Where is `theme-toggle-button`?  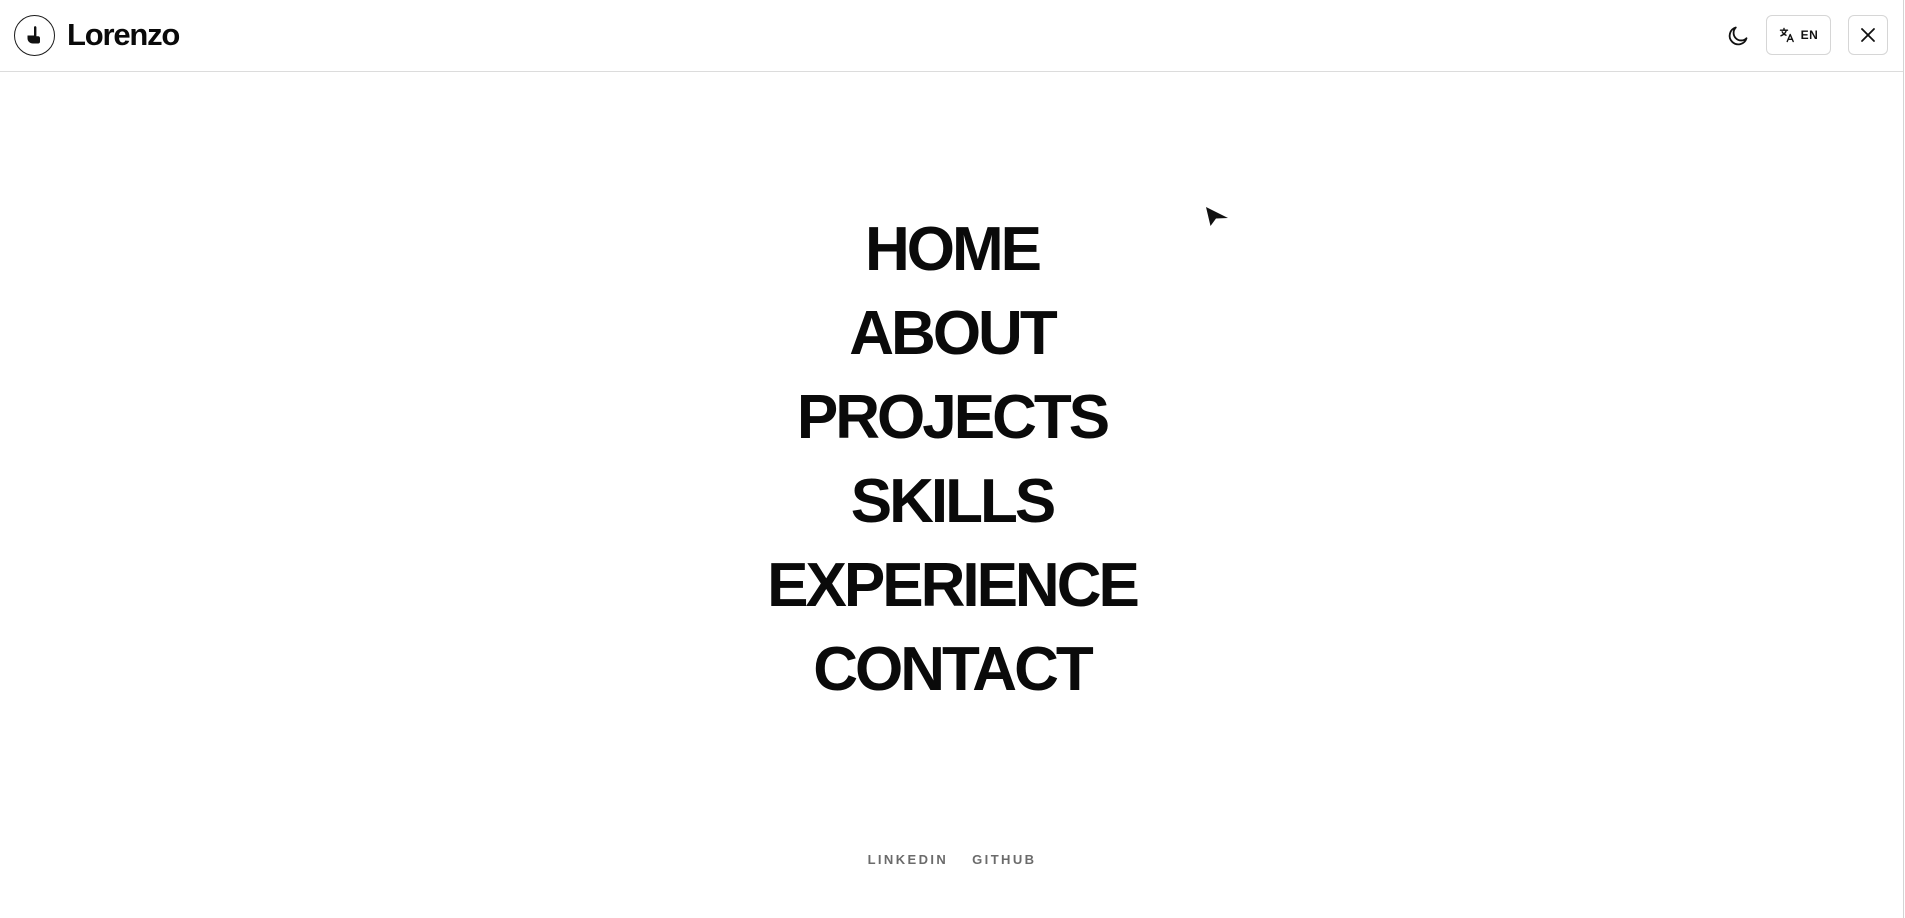
theme-toggle-button is located at coordinates (1738, 36).